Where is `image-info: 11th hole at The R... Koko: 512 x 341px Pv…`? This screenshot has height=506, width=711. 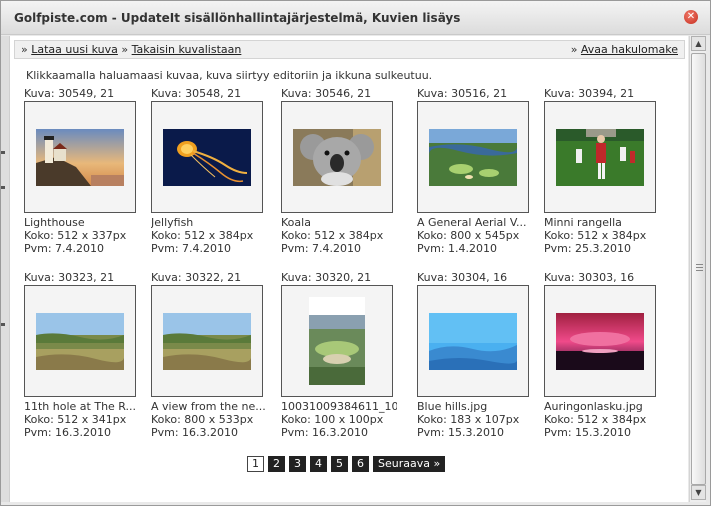
image-info: 11th hole at The R... Koko: 512 x 341px Pv… is located at coordinates (82, 419).